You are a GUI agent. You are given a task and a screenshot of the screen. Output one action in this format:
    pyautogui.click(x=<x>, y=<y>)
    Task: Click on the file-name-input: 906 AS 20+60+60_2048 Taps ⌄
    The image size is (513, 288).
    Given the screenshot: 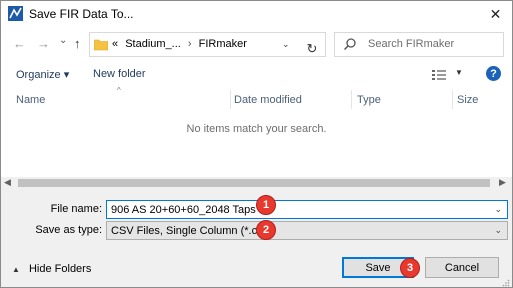 What is the action you would take?
    pyautogui.click(x=307, y=209)
    